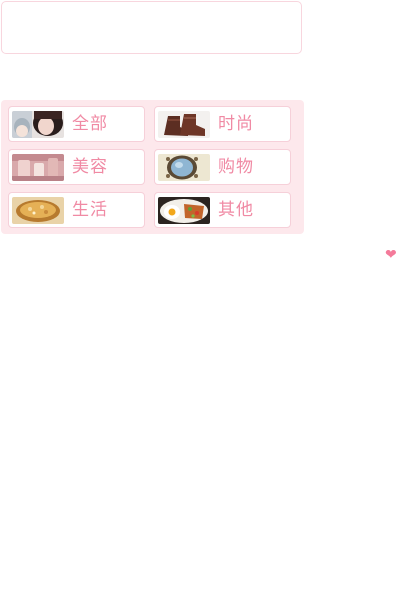  Describe the element at coordinates (90, 124) in the screenshot. I see `category-all-label: 全部` at that location.